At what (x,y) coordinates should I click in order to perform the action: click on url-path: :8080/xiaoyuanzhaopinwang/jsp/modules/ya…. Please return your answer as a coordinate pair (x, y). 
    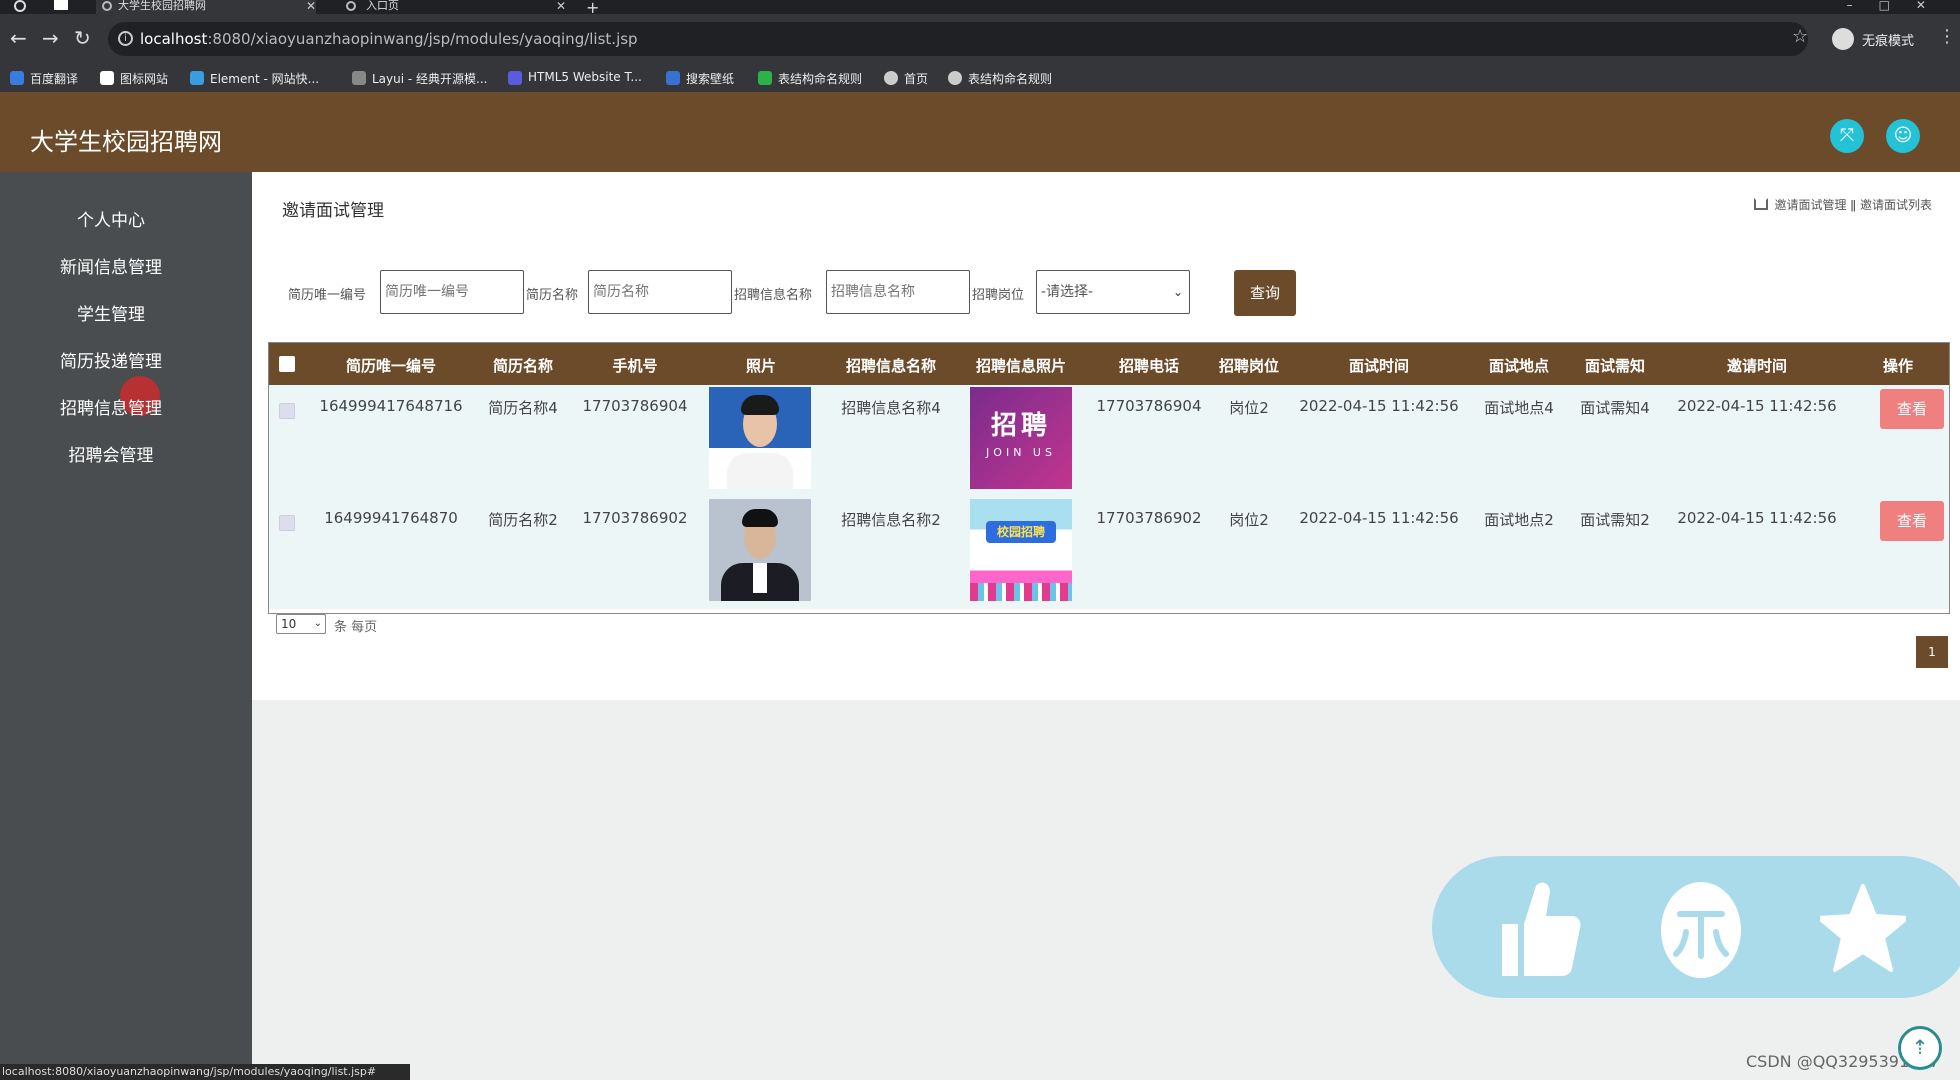
    Looking at the image, I should click on (422, 39).